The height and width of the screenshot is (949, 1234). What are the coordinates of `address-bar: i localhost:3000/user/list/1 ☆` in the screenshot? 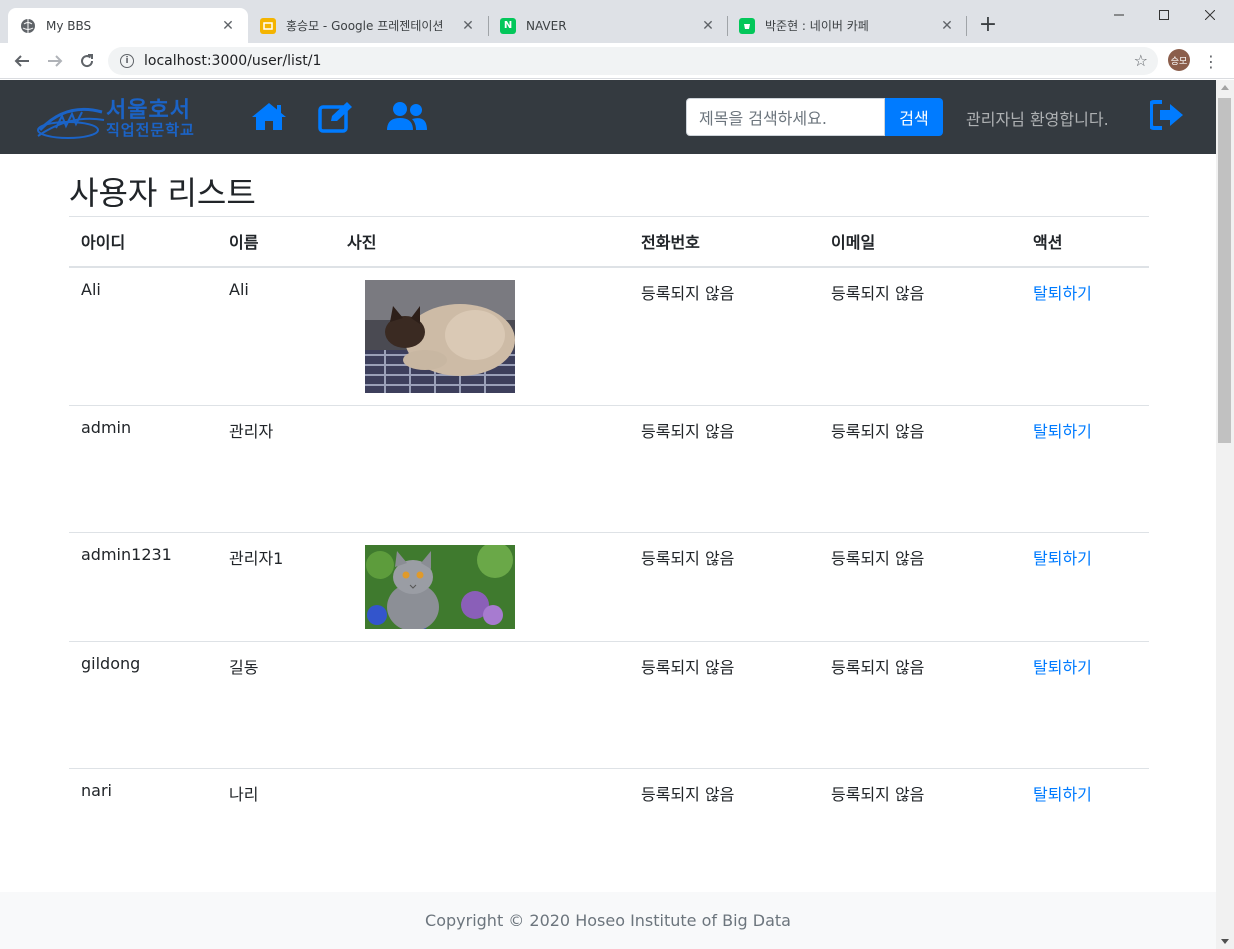 It's located at (633, 61).